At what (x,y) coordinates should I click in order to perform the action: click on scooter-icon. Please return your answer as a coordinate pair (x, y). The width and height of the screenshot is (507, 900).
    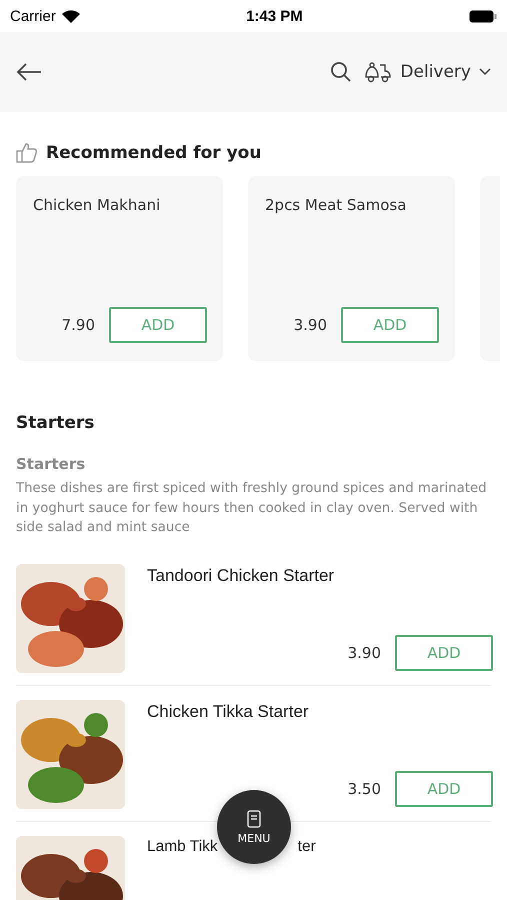
    Looking at the image, I should click on (378, 72).